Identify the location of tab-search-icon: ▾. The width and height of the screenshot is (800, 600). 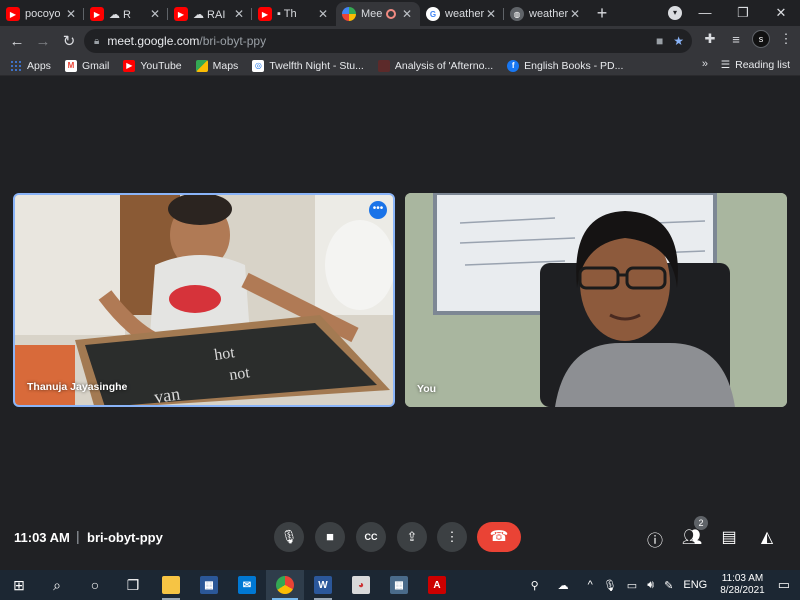
(675, 13).